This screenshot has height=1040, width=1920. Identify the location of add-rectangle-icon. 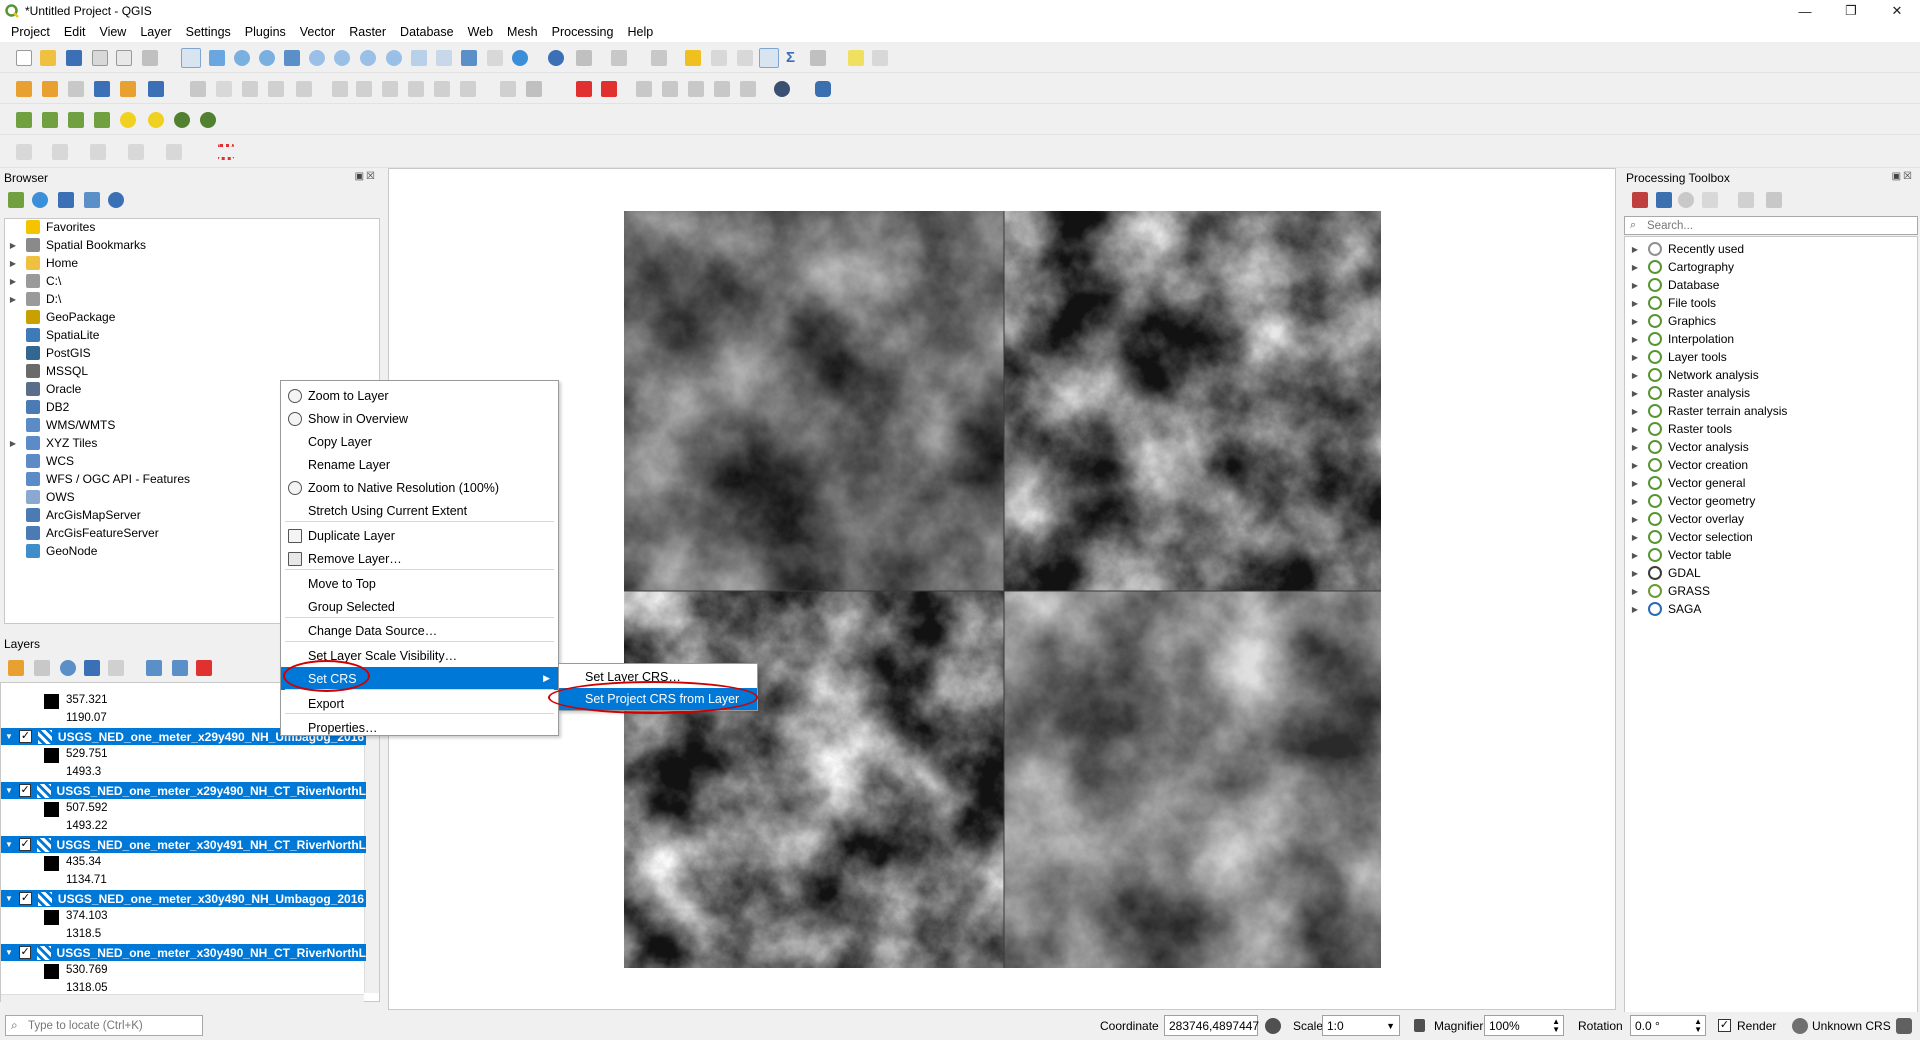
(136, 152).